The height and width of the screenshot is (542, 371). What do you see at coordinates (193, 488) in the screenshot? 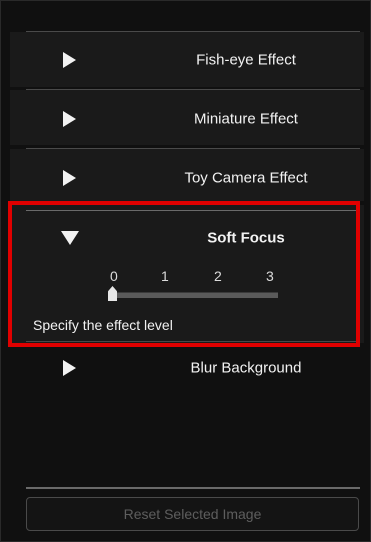
I see `separator` at bounding box center [193, 488].